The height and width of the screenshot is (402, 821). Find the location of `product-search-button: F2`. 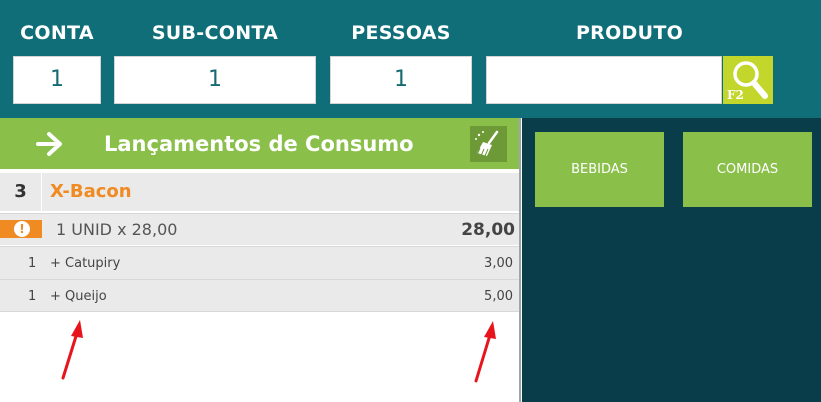

product-search-button: F2 is located at coordinates (748, 80).